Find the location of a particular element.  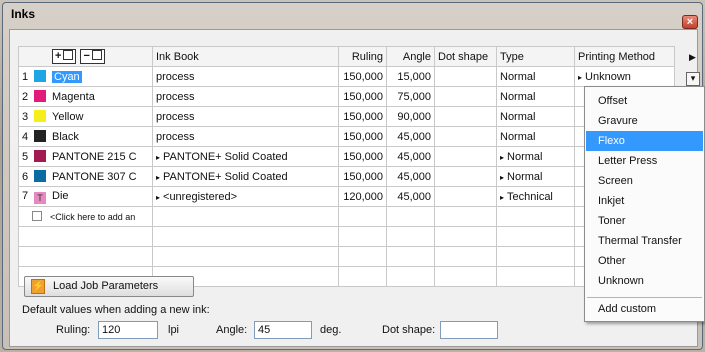

ink-row-number: 4 is located at coordinates (25, 137).